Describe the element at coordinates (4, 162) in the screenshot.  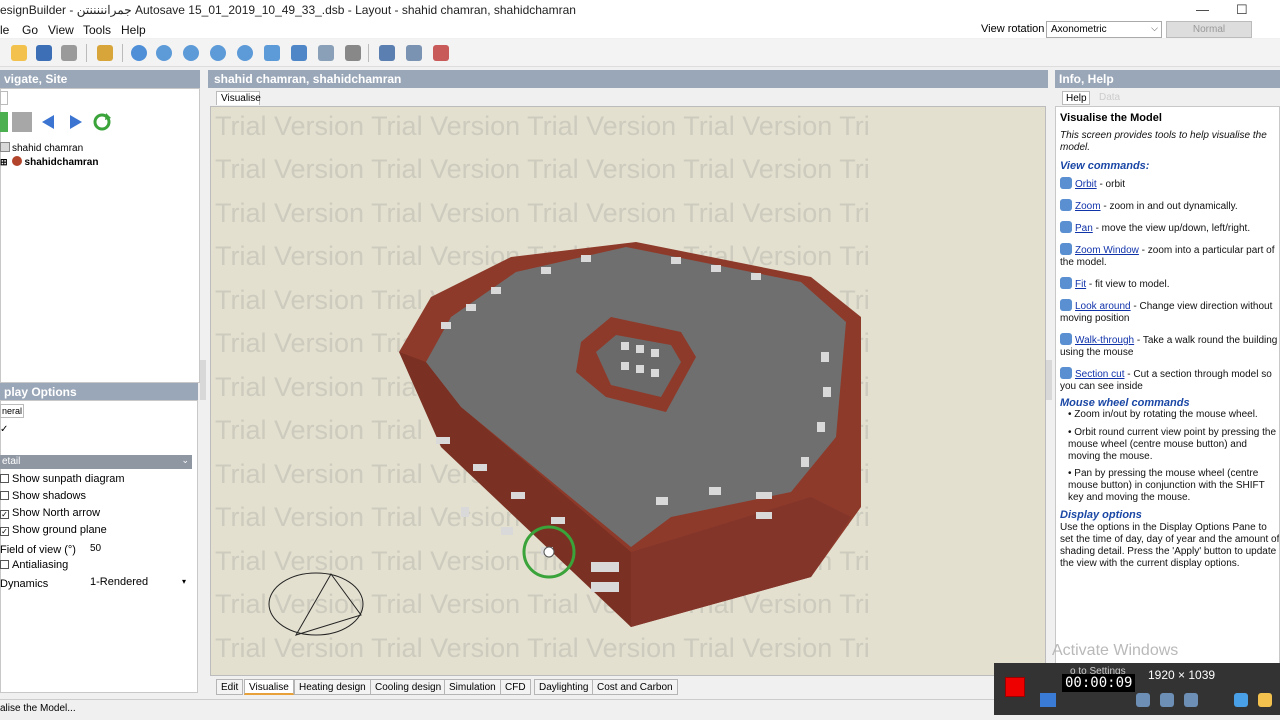
I see `expand-icon: ⊞` at that location.